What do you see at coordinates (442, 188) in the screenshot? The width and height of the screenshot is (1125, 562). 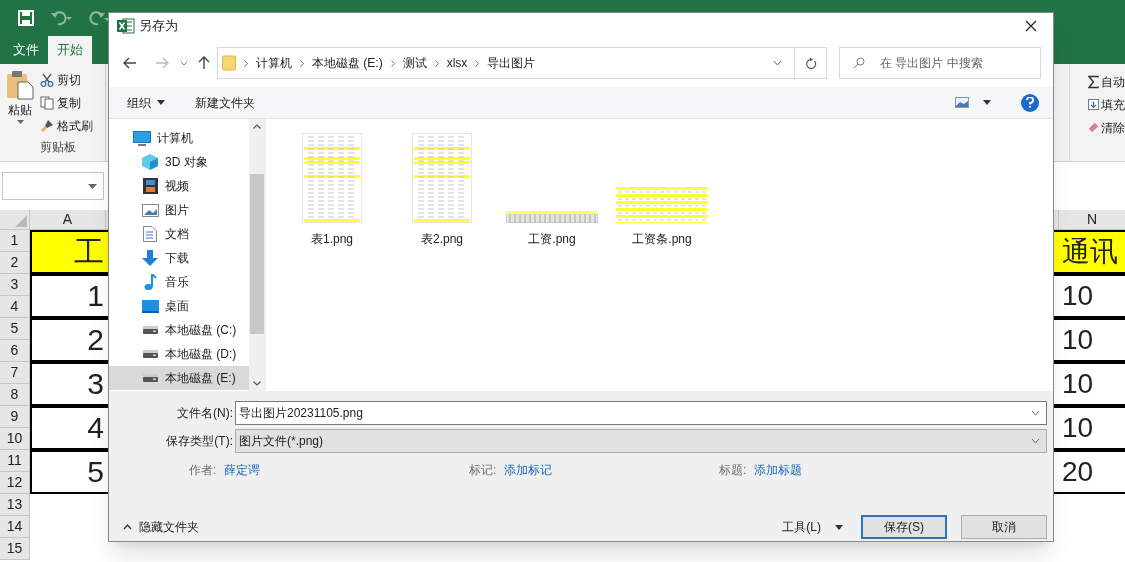 I see `file-item: 表2.png` at bounding box center [442, 188].